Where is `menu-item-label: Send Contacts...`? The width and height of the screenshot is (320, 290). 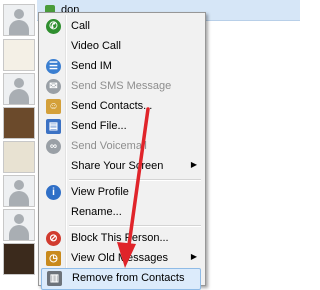 menu-item-label: Send Contacts... is located at coordinates (112, 106).